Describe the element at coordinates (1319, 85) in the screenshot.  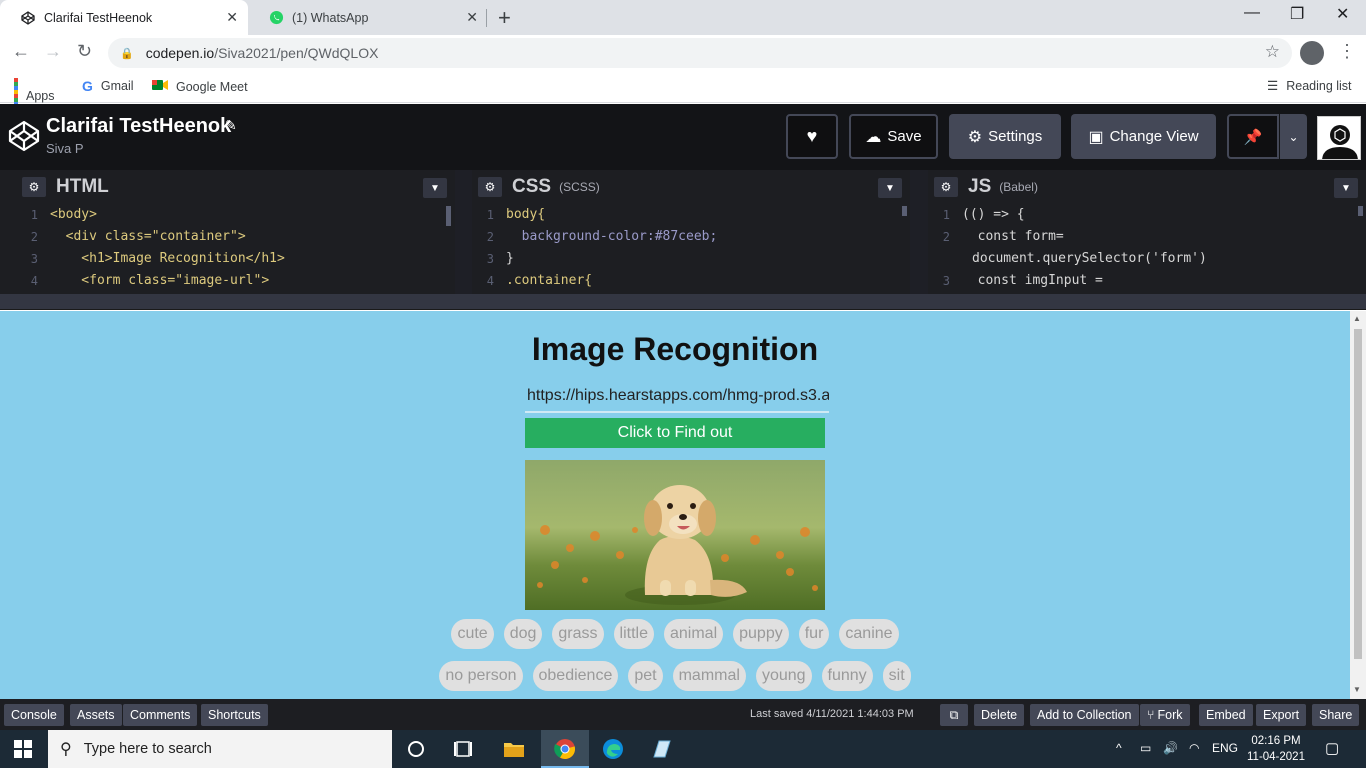
I see `reading-list-label: Reading list` at that location.